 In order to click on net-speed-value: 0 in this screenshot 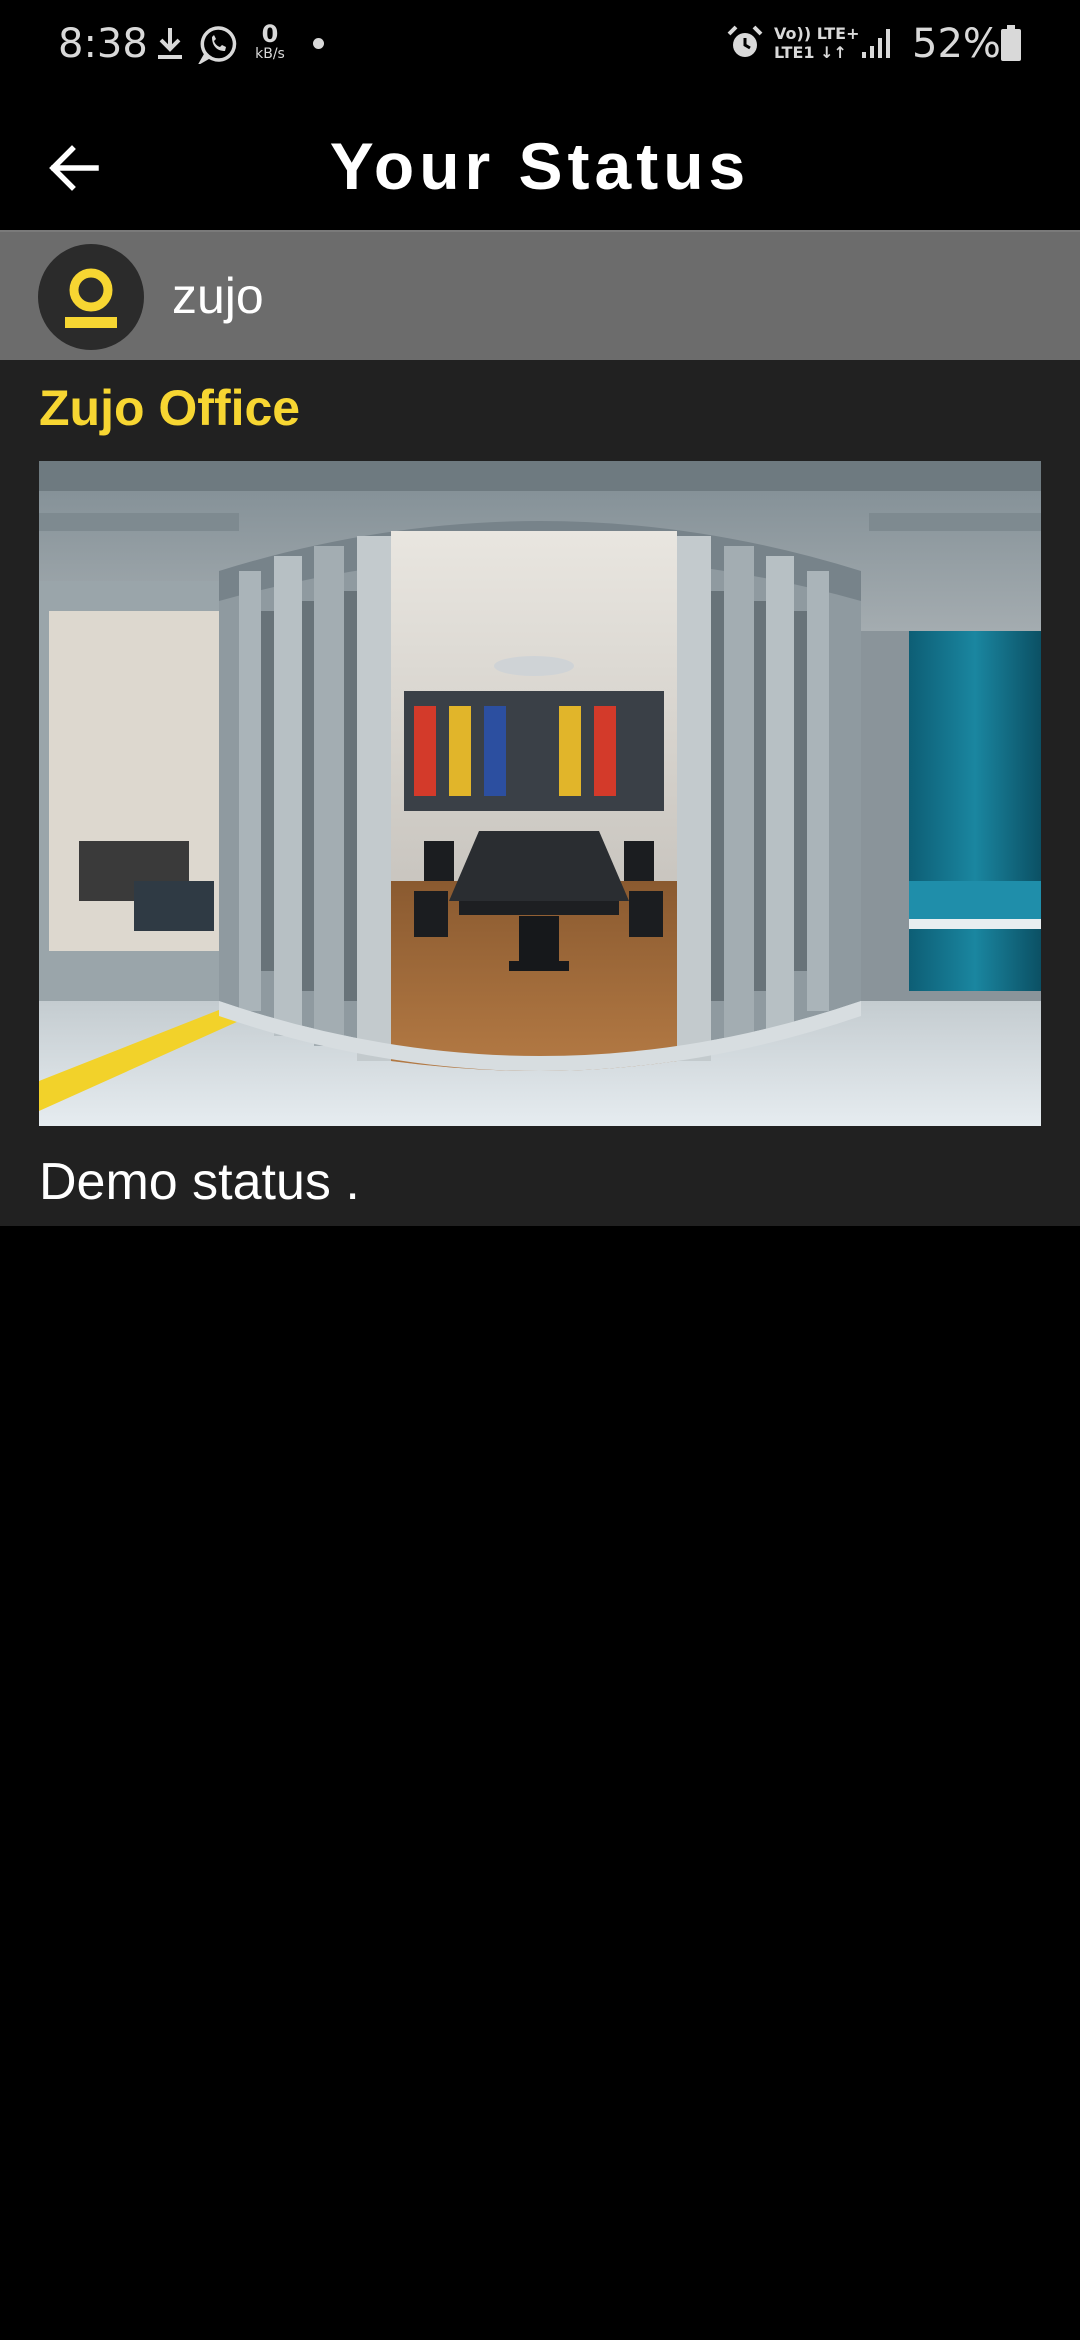, I will do `click(270, 34)`.